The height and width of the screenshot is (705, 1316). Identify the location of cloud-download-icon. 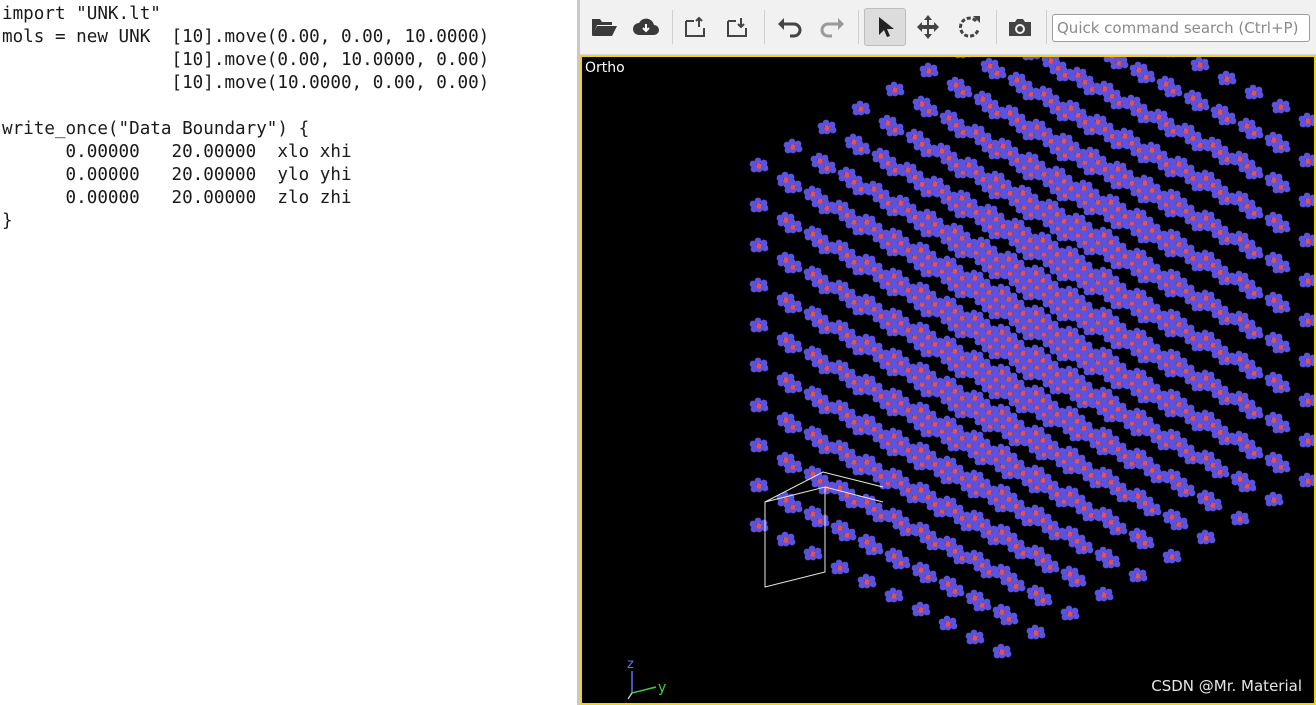
(646, 27).